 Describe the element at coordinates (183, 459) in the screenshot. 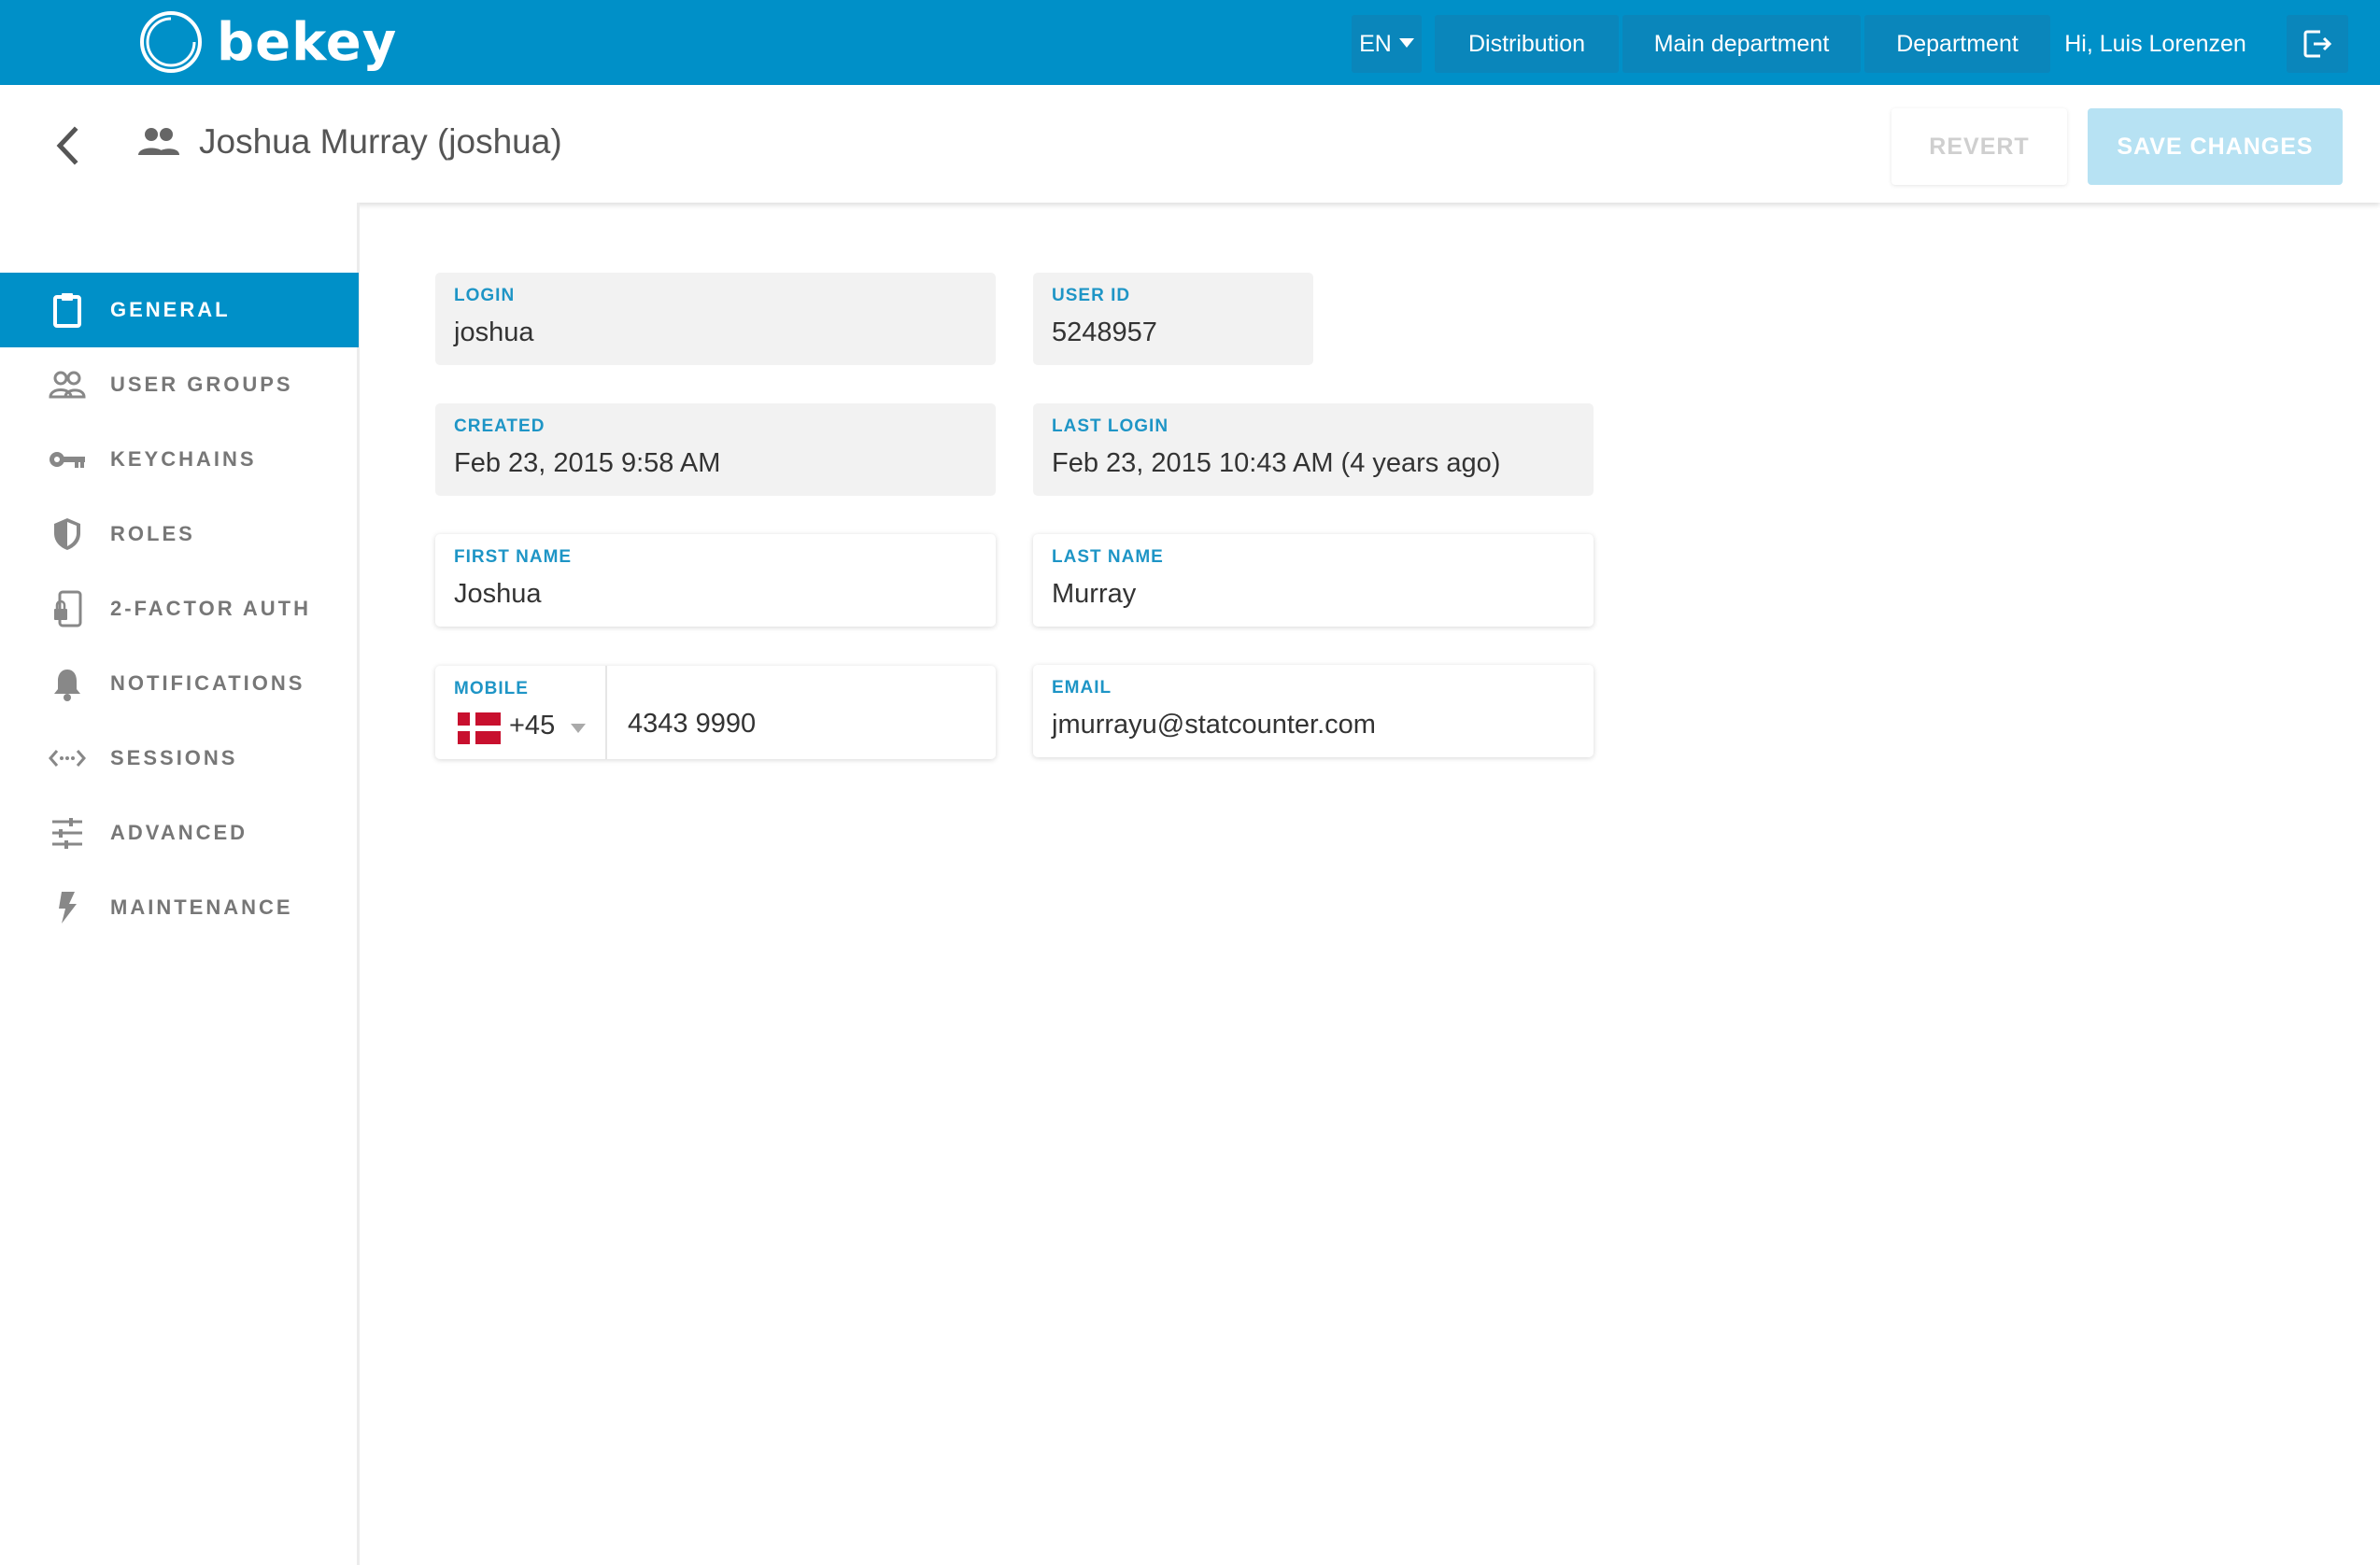

I see `sidebar-item-label: KEYCHAINS` at that location.